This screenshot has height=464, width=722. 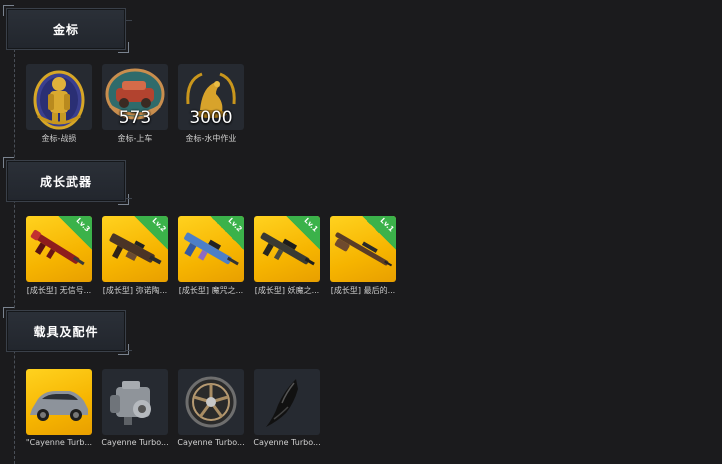 What do you see at coordinates (211, 138) in the screenshot?
I see `gold-badge-caption: 金标-水中作业` at bounding box center [211, 138].